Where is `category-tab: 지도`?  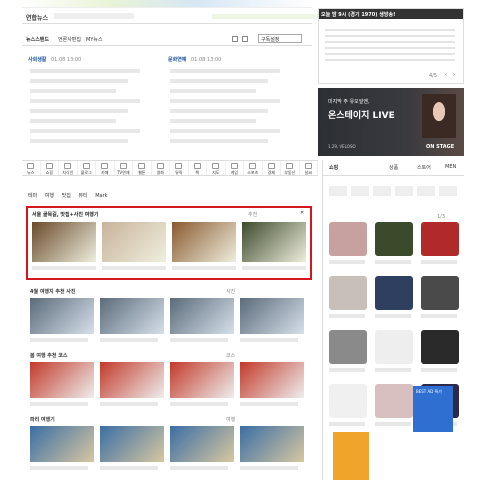
category-tab: 지도 is located at coordinates (216, 168).